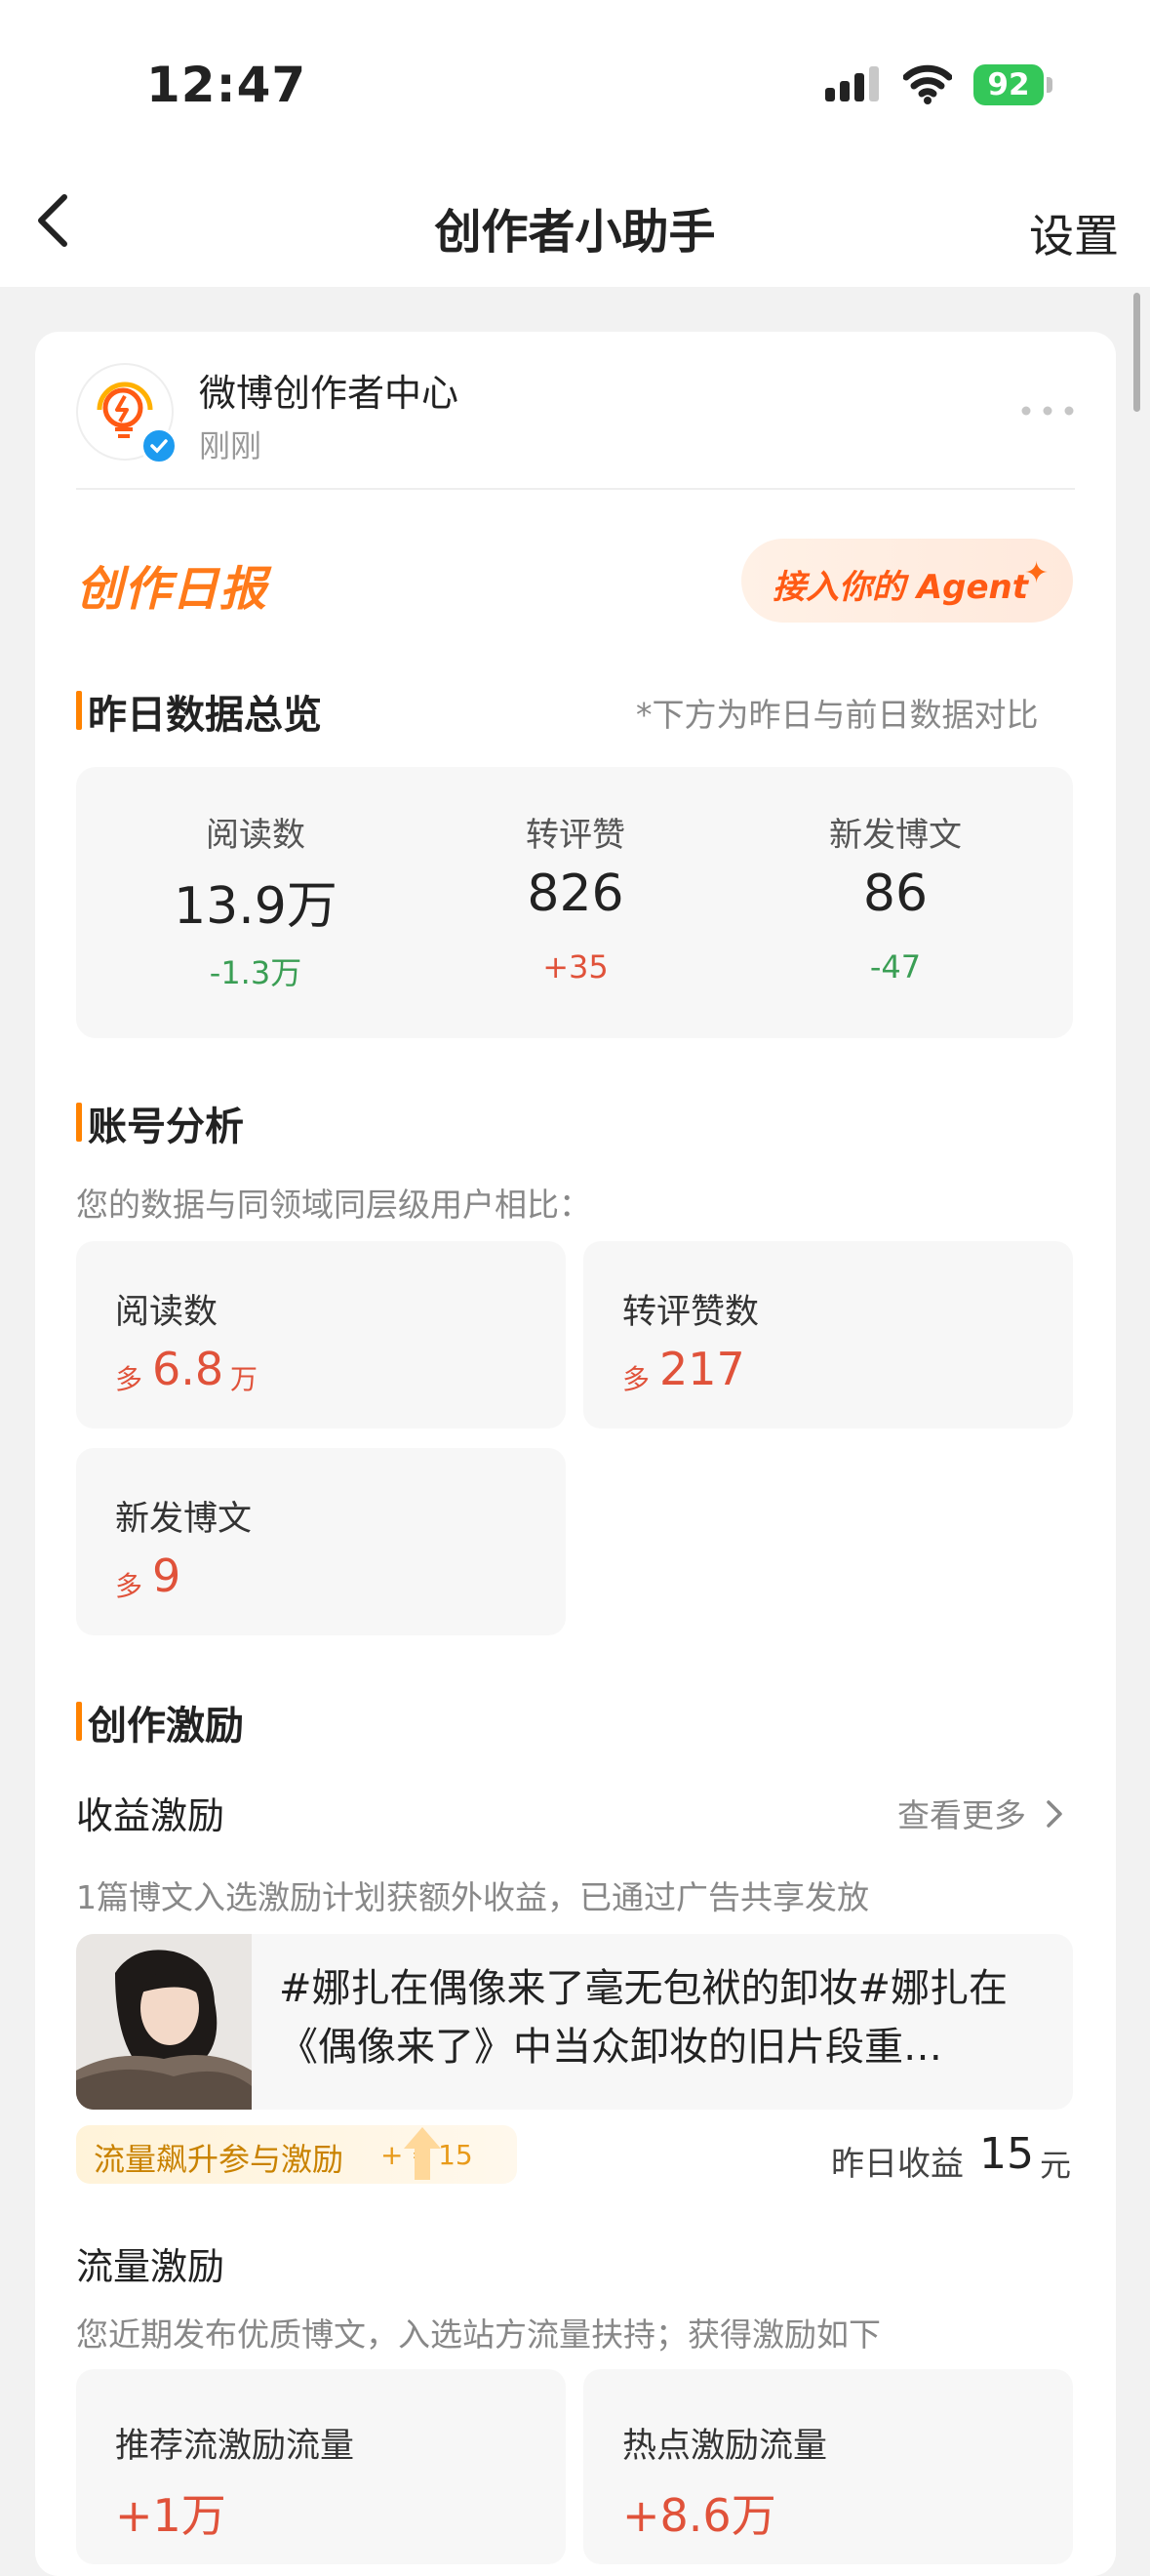 The width and height of the screenshot is (1150, 2576). Describe the element at coordinates (472, 1897) in the screenshot. I see `revenue-desc: 1篇博文入选激励计划获额外收益，已通过广告共享发放` at that location.